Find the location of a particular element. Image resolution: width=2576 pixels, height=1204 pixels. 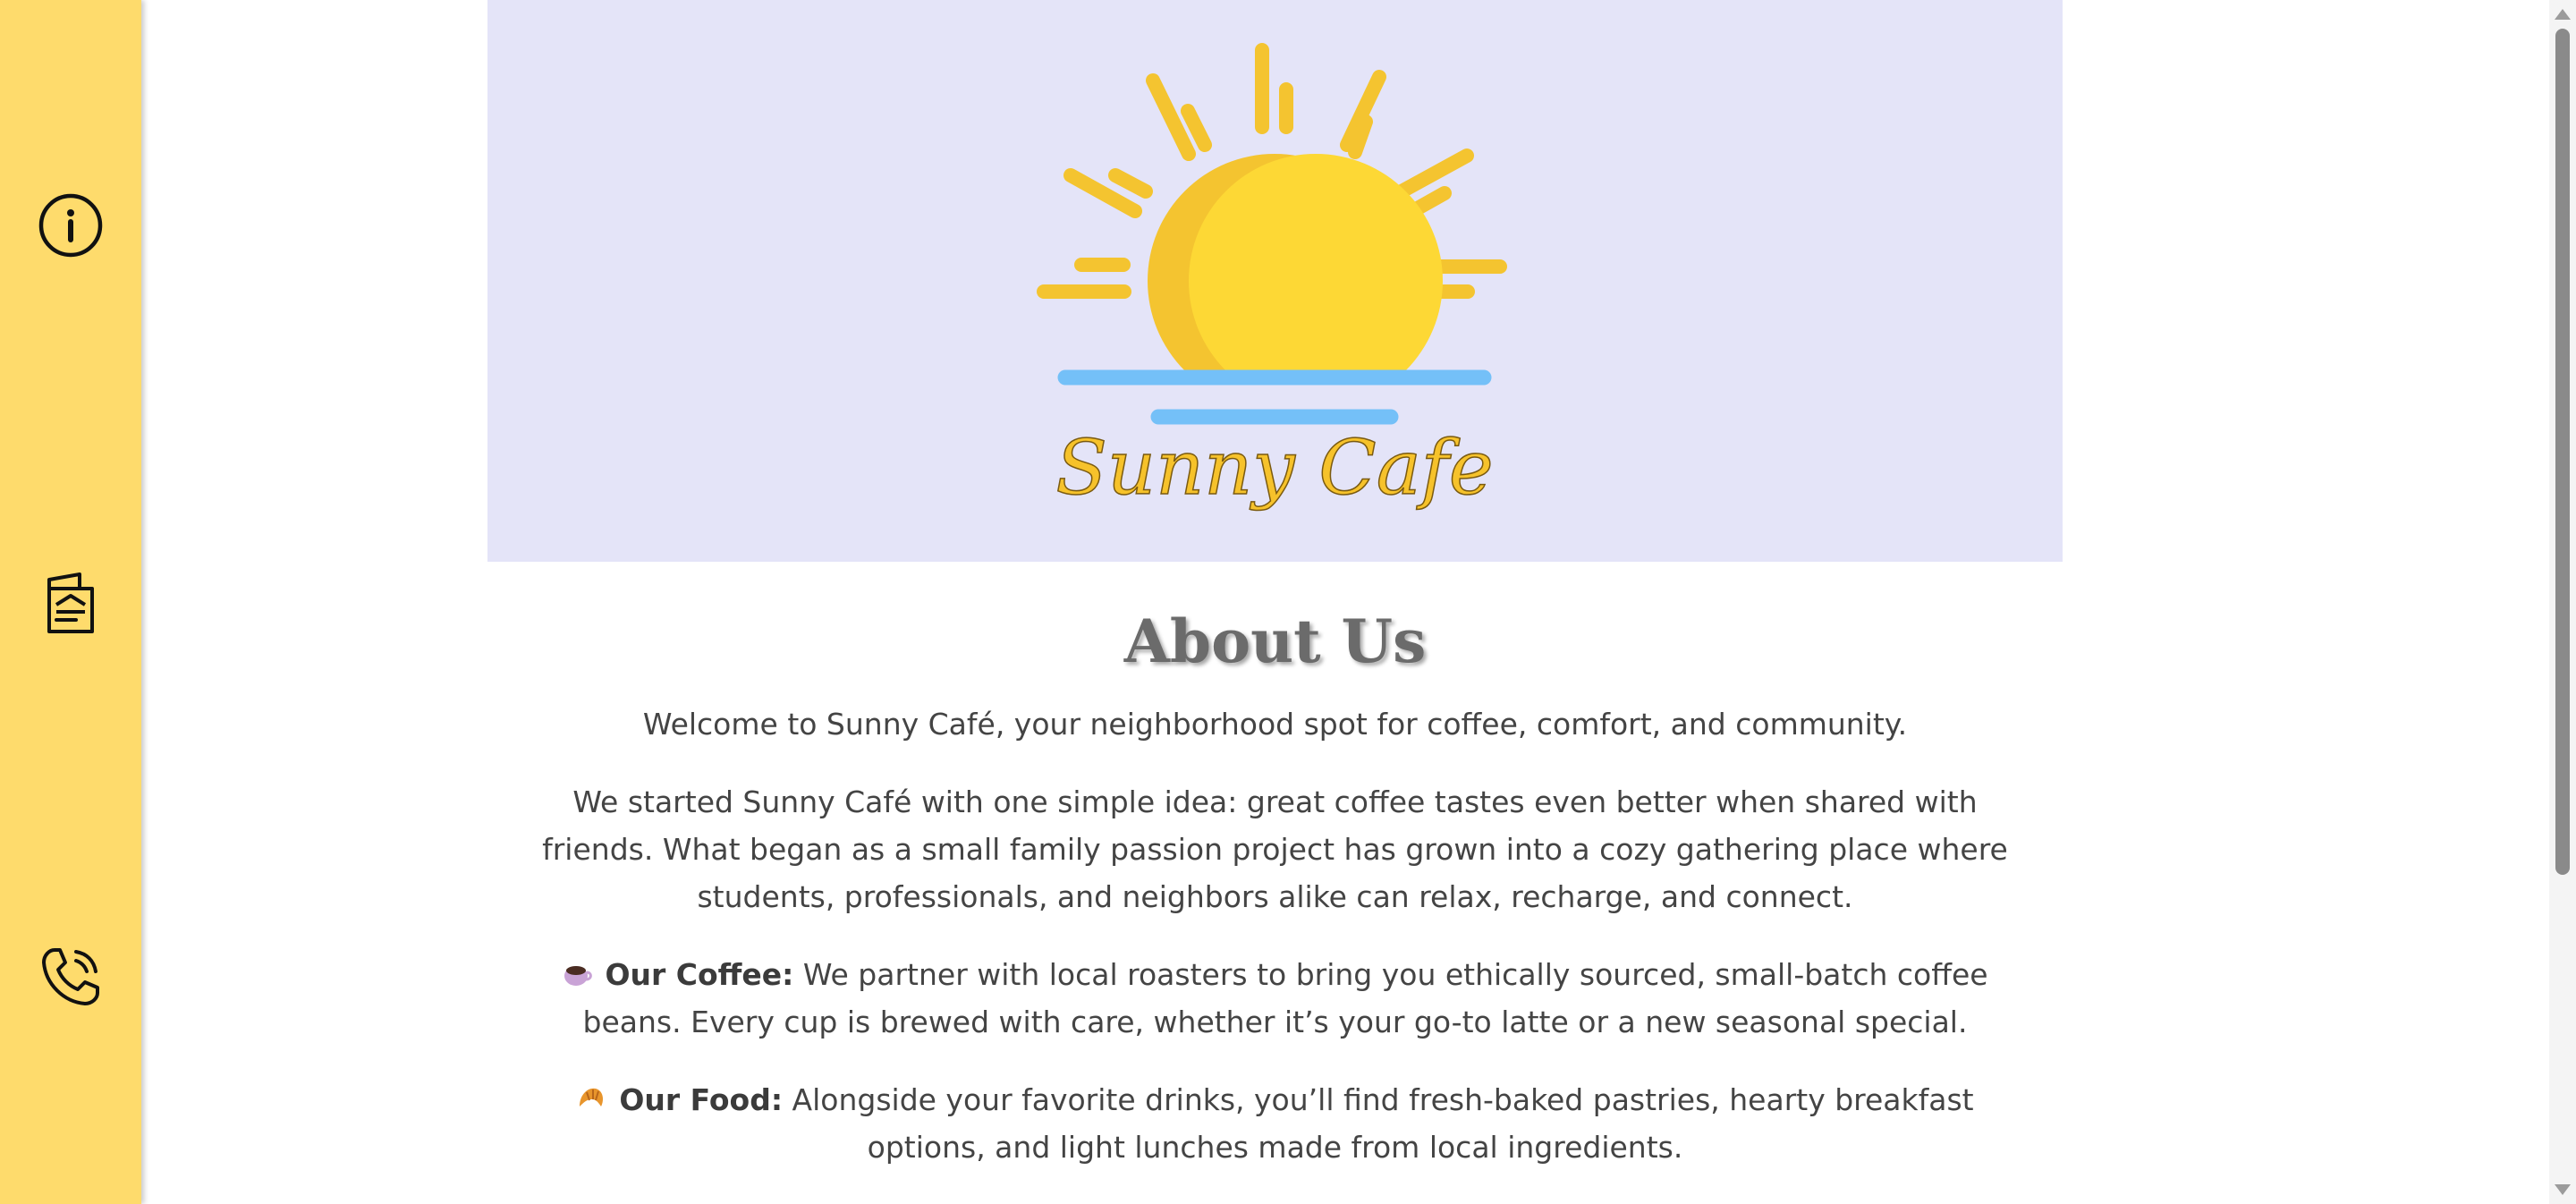

page-scrollbar is located at coordinates (2562, 602).